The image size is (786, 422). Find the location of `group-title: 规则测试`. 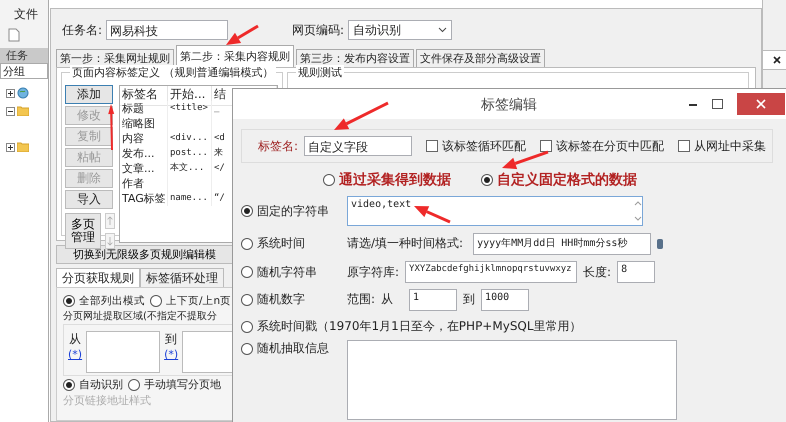

group-title: 规则测试 is located at coordinates (320, 72).